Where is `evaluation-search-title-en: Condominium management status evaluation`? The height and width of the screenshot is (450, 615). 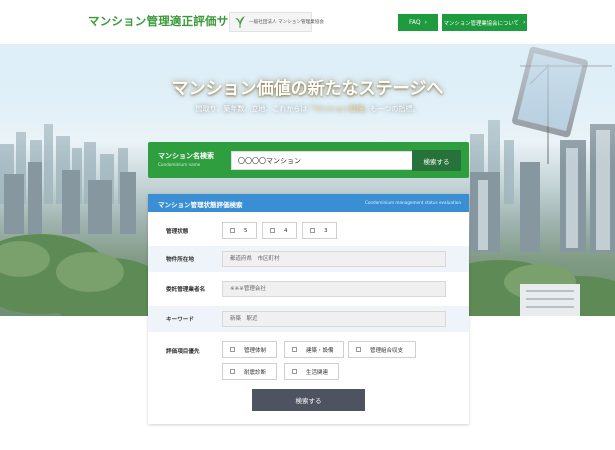 evaluation-search-title-en: Condominium management status evaluation is located at coordinates (412, 202).